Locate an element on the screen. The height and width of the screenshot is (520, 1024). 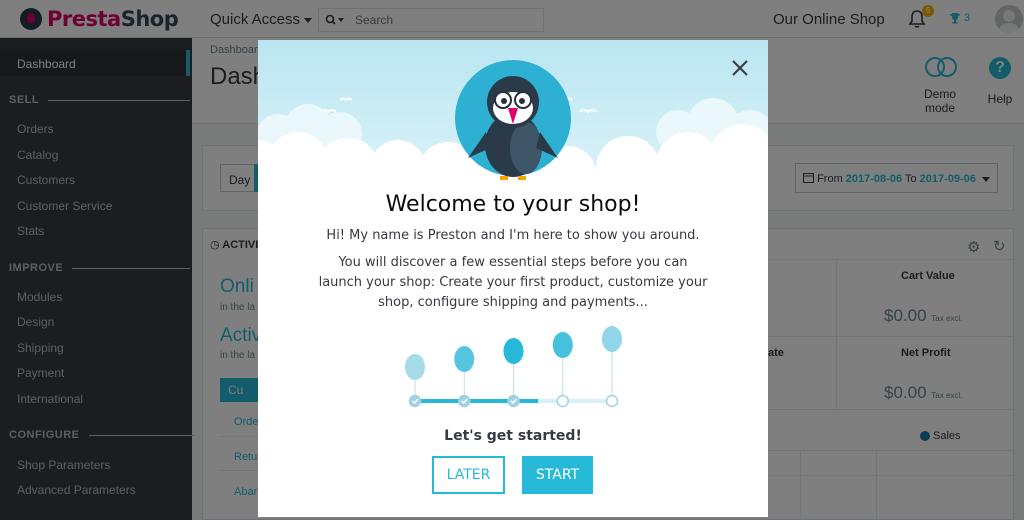
later-button: LATER is located at coordinates (468, 475).